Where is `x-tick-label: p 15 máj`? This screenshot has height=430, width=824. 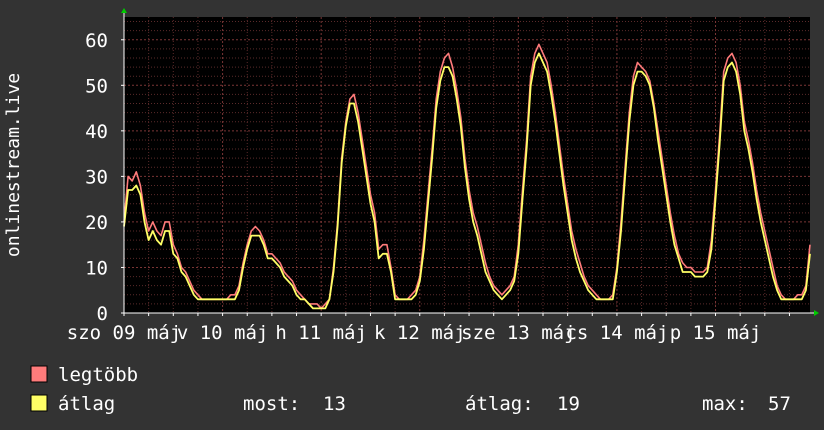
x-tick-label: p 15 máj is located at coordinates (716, 333).